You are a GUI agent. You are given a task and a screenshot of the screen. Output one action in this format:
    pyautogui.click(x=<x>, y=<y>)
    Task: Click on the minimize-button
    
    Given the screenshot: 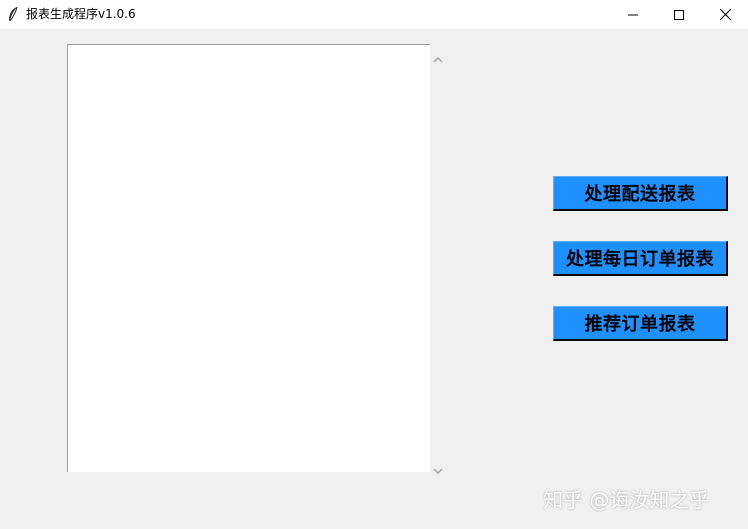 What is the action you would take?
    pyautogui.click(x=633, y=14)
    